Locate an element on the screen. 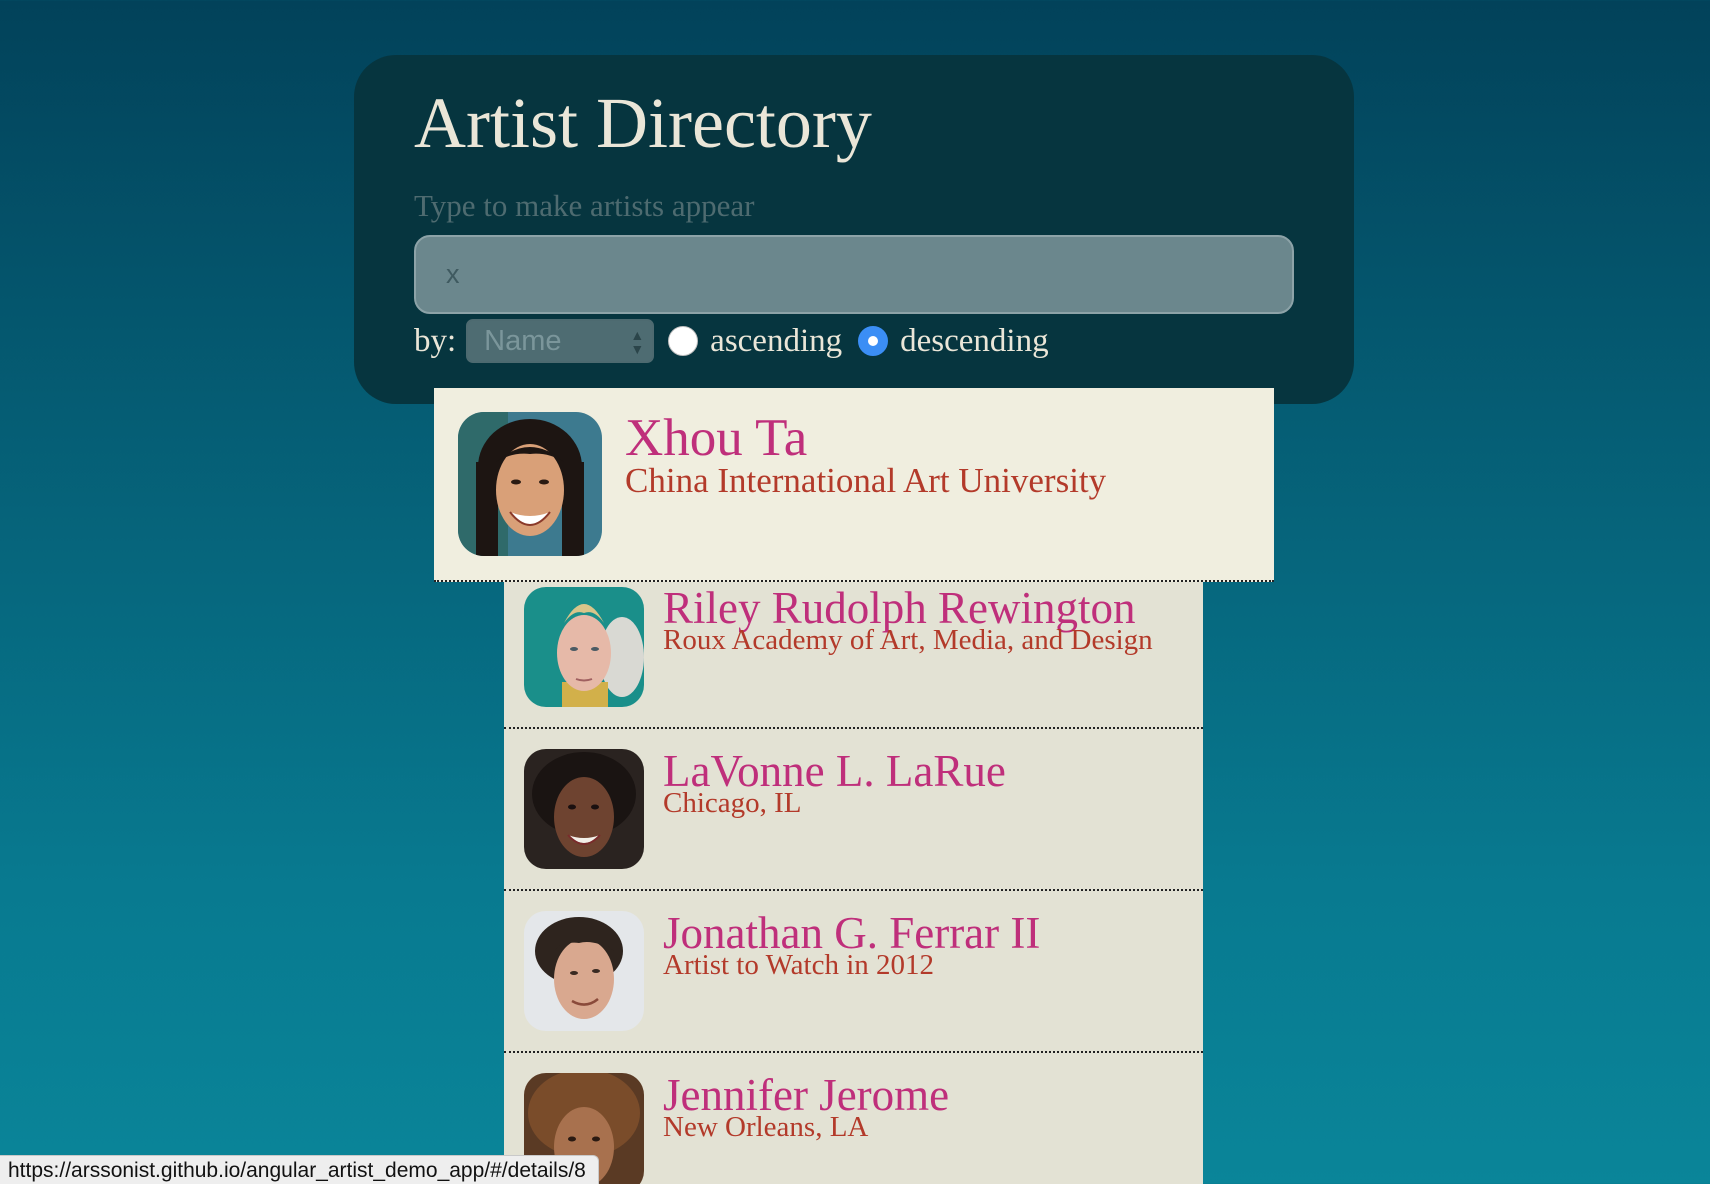 This screenshot has width=1710, height=1184. sort-controls: by: Name ▲ ▼ ascending descending is located at coordinates (732, 341).